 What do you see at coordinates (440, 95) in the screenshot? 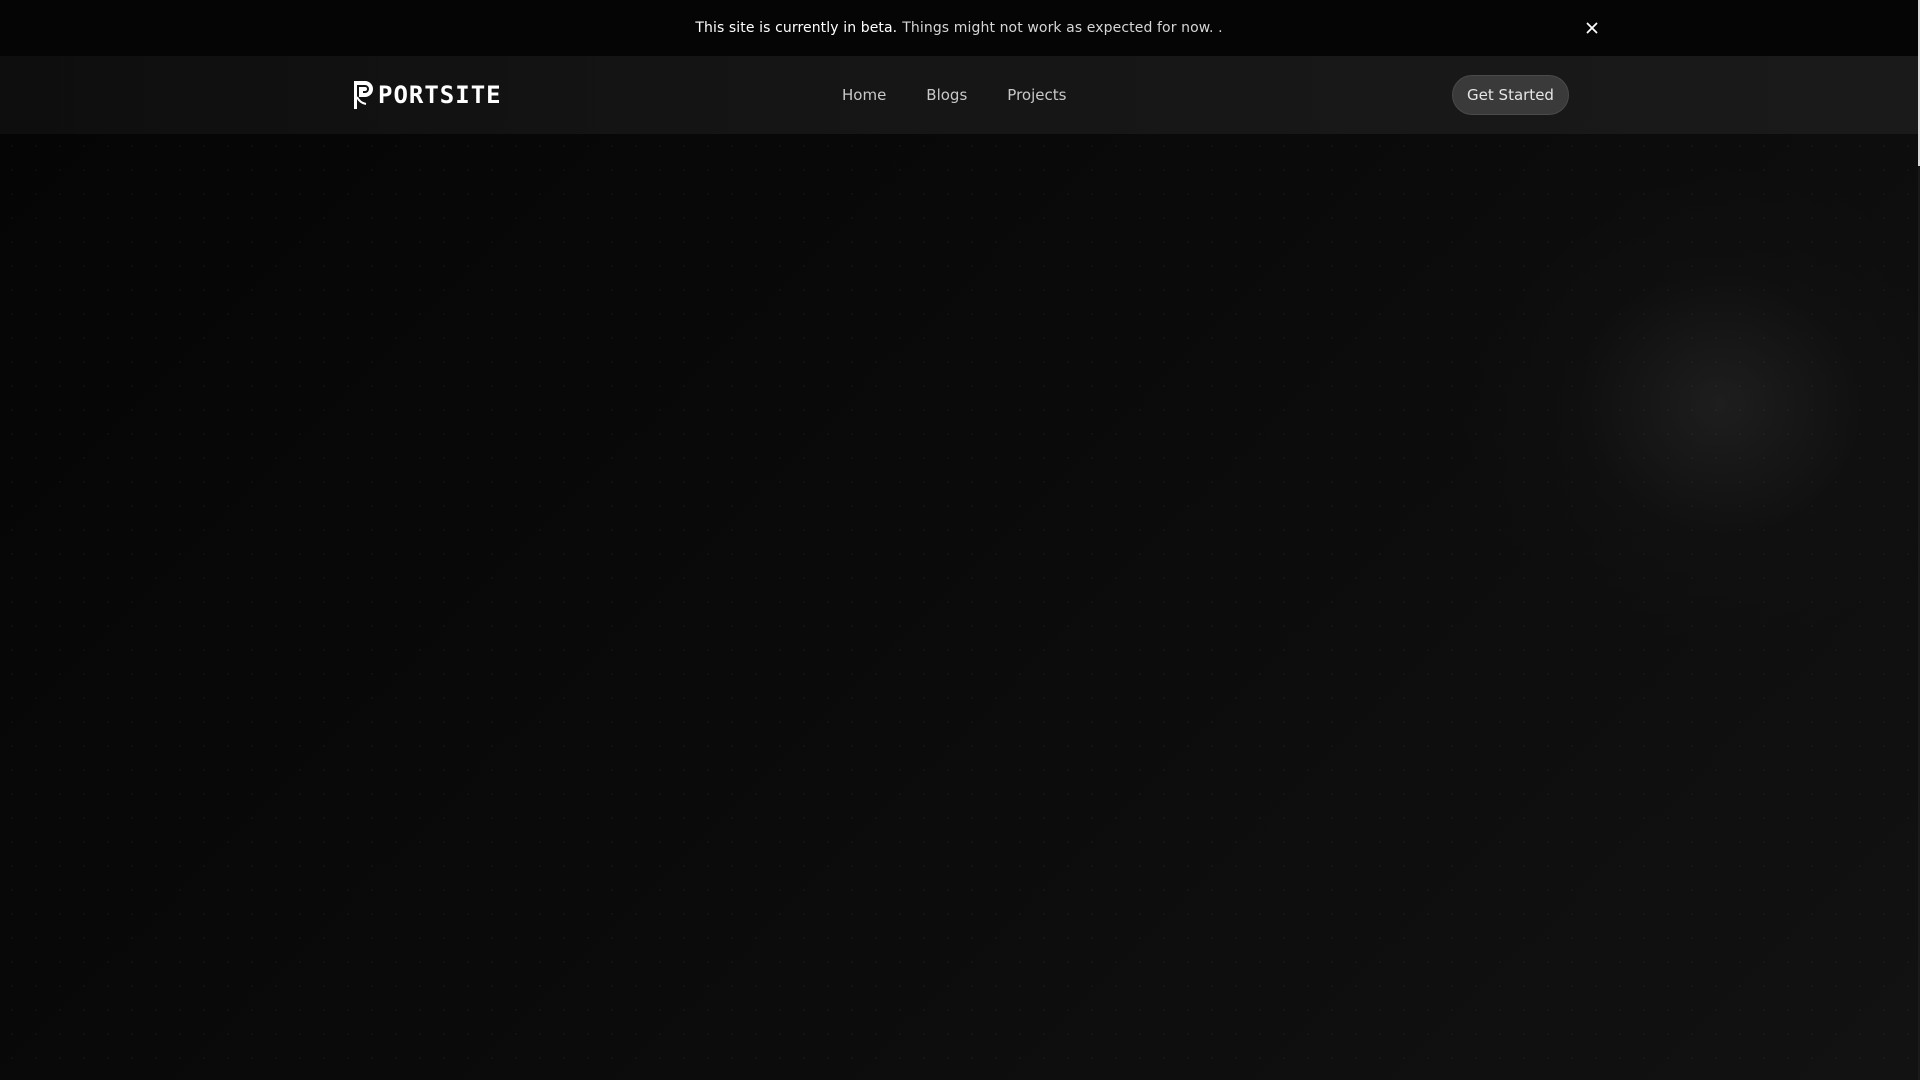
I see `logo-text: PORTSITE` at bounding box center [440, 95].